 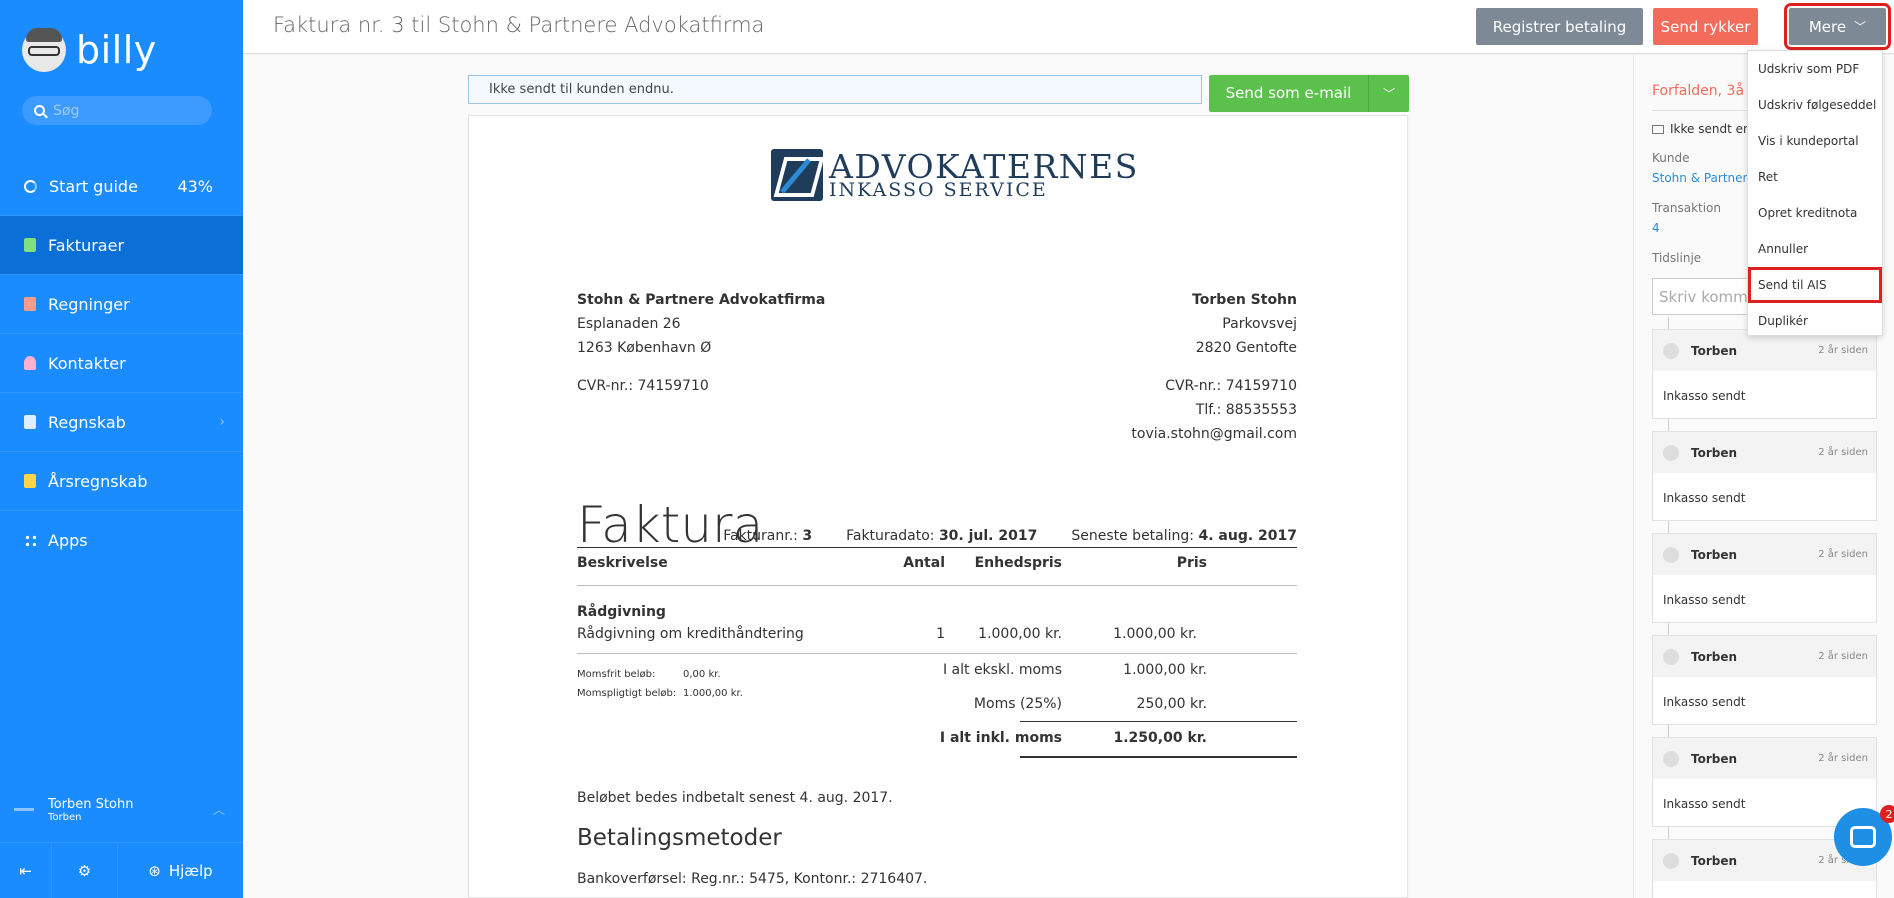 What do you see at coordinates (797, 175) in the screenshot?
I see `brand-mark-icon` at bounding box center [797, 175].